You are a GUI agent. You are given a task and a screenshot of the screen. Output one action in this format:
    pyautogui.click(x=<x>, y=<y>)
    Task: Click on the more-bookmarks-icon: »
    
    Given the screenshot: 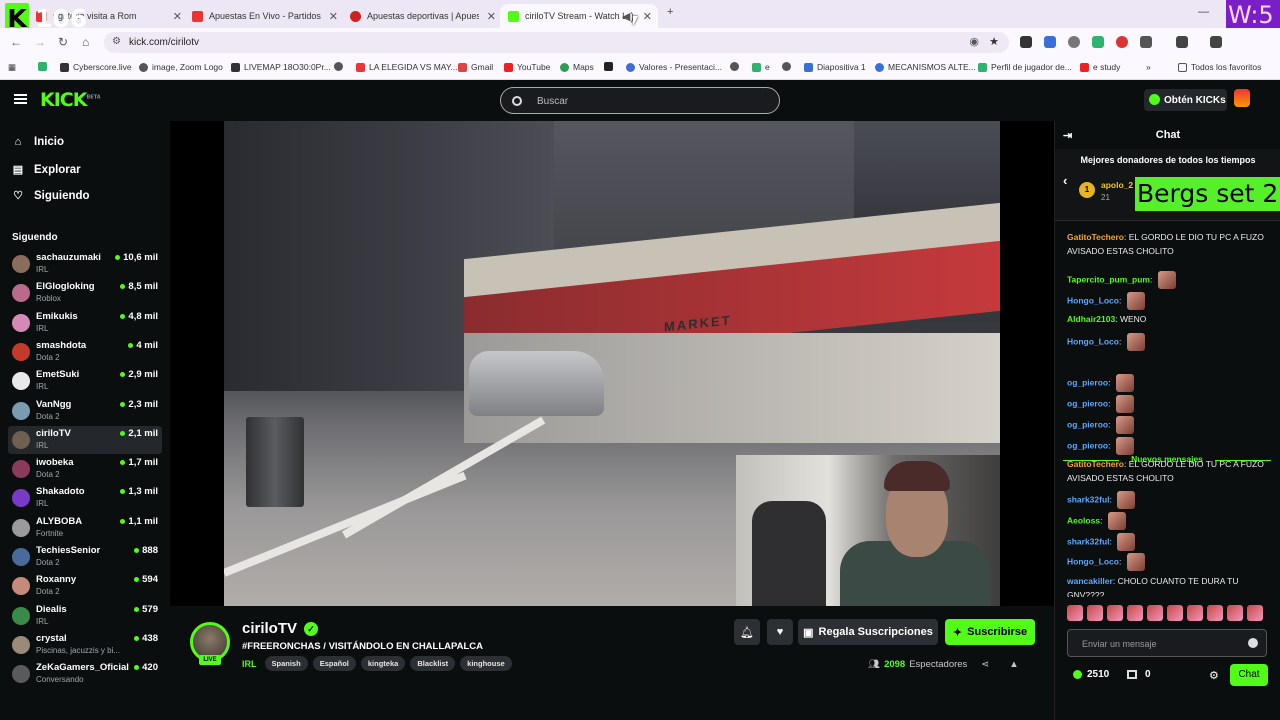 What is the action you would take?
    pyautogui.click(x=1148, y=67)
    